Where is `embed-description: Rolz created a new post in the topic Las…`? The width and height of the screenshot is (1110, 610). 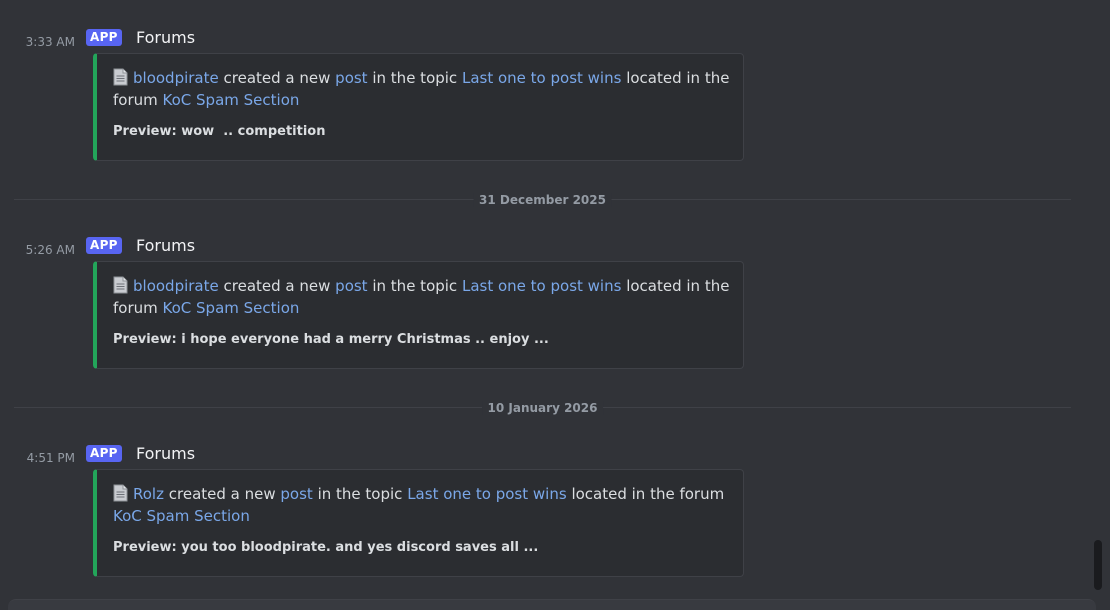
embed-description: Rolz created a new post in the topic Las… is located at coordinates (423, 505).